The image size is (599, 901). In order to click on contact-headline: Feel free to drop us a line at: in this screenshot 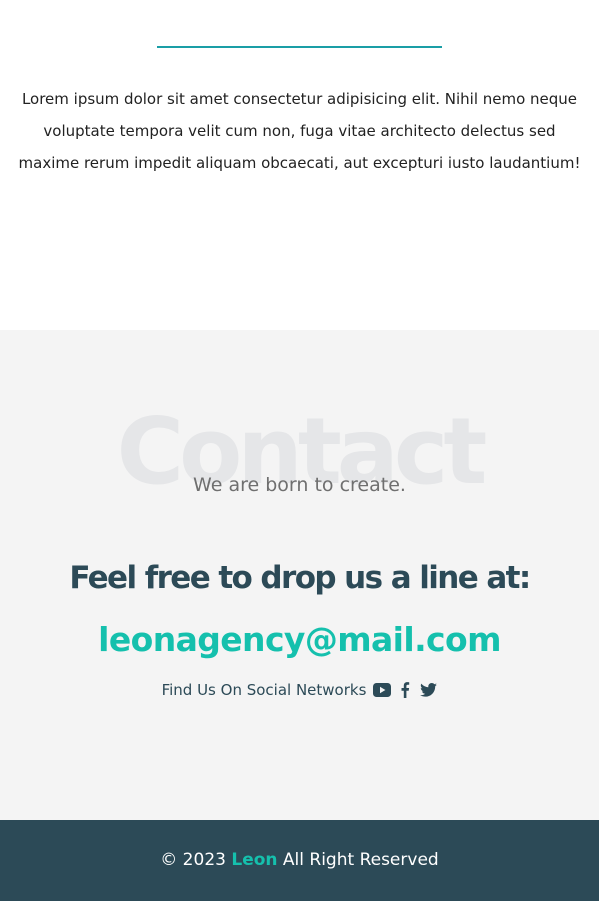, I will do `click(300, 578)`.